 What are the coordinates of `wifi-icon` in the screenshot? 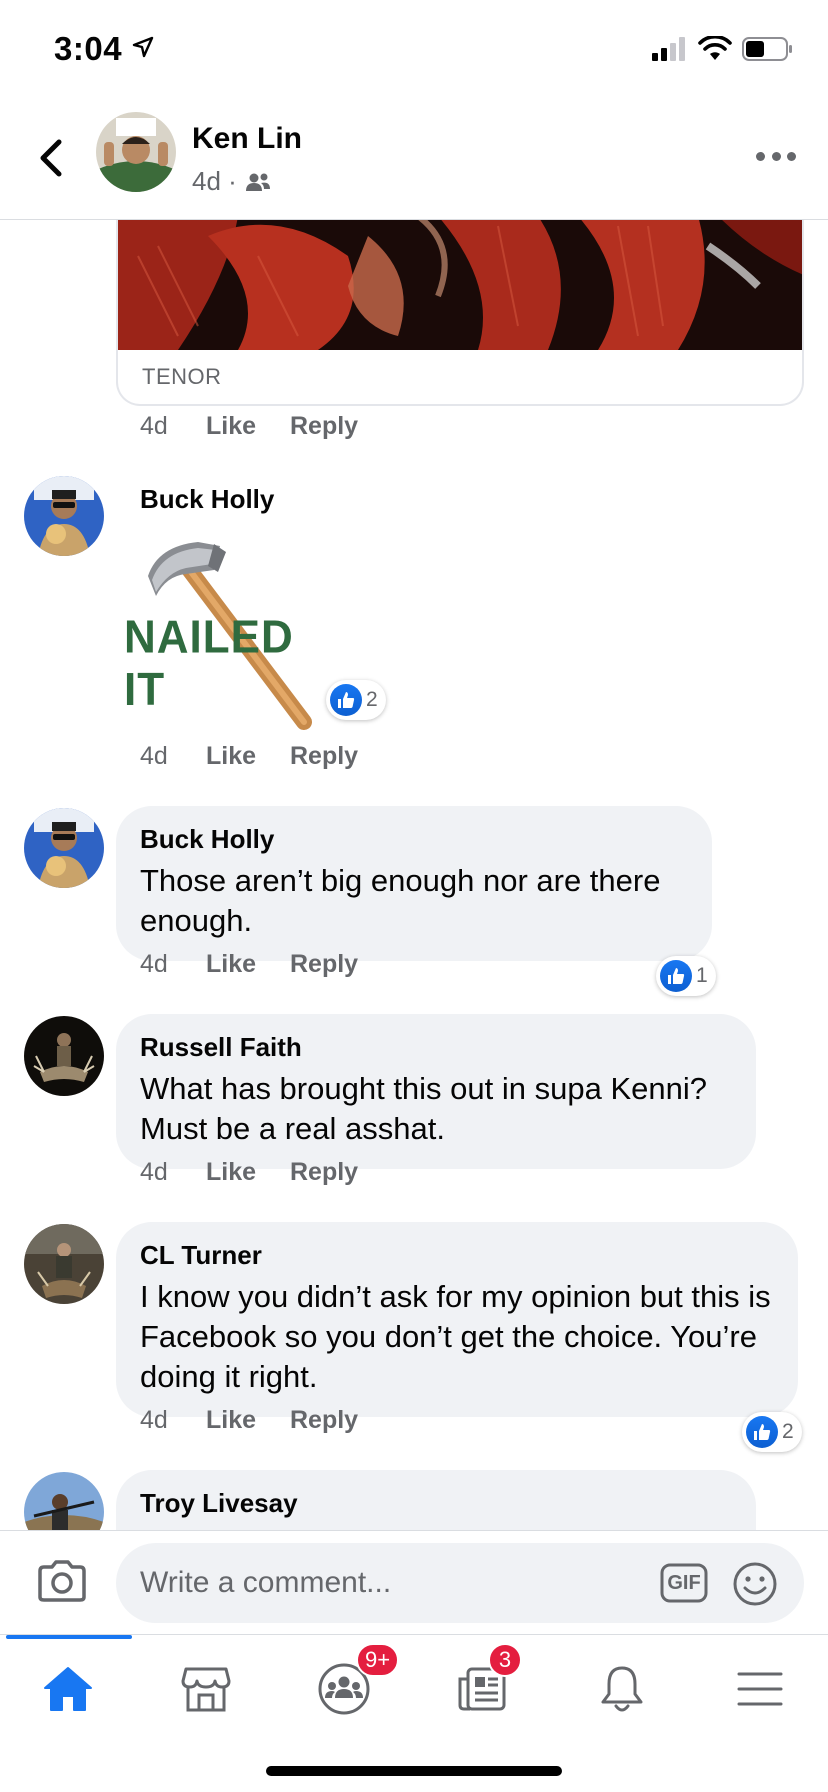 It's located at (715, 48).